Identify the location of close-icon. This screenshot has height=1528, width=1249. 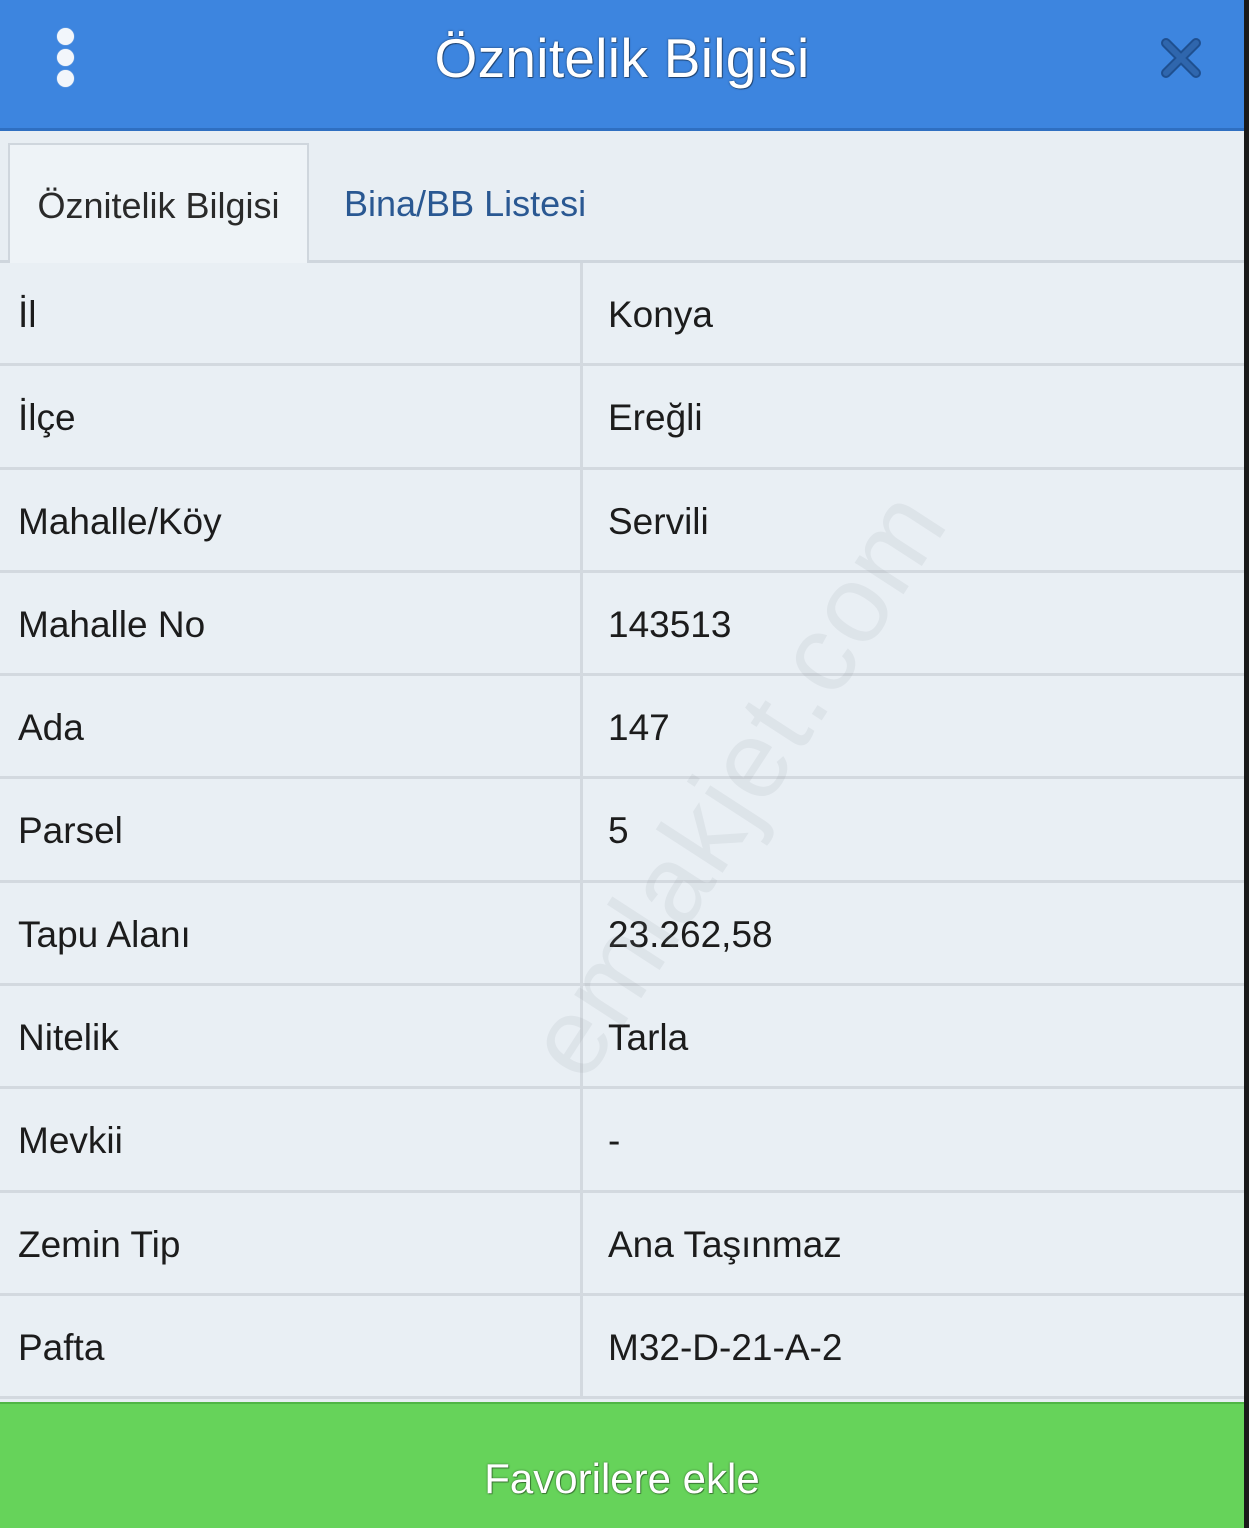
(1181, 58).